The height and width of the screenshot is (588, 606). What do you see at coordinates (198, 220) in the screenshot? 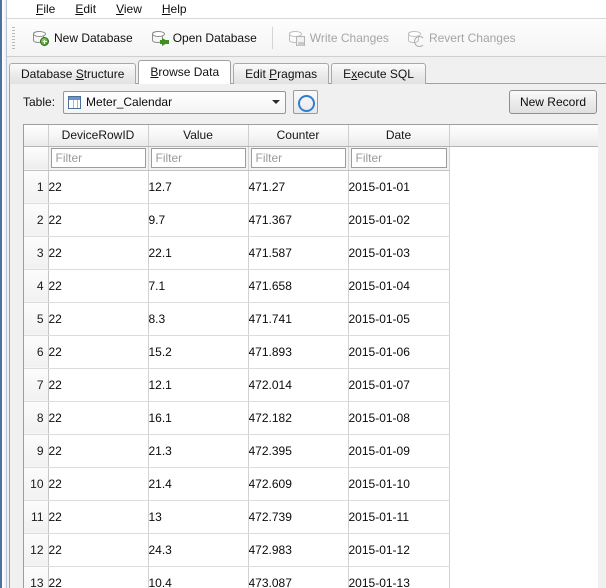
I see `cell-value: 9.7` at bounding box center [198, 220].